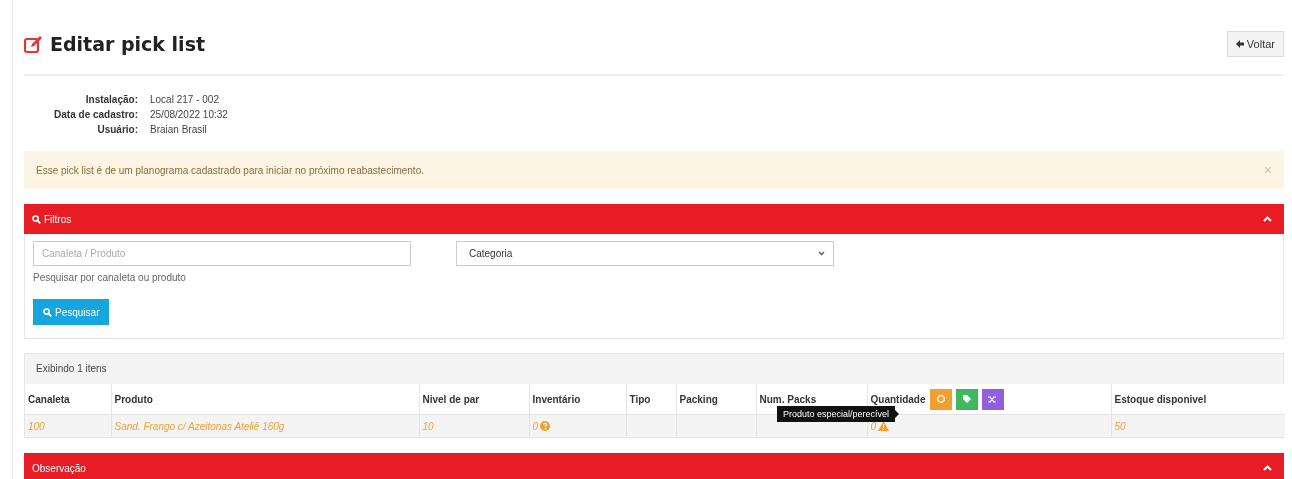 The image size is (1292, 479). I want to click on field-value: Local 217 - 002, so click(185, 100).